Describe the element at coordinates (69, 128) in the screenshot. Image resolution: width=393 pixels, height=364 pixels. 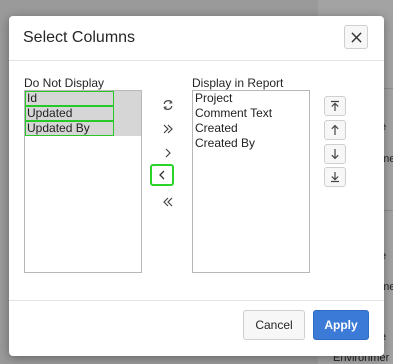
I see `list-item: Updated By` at that location.